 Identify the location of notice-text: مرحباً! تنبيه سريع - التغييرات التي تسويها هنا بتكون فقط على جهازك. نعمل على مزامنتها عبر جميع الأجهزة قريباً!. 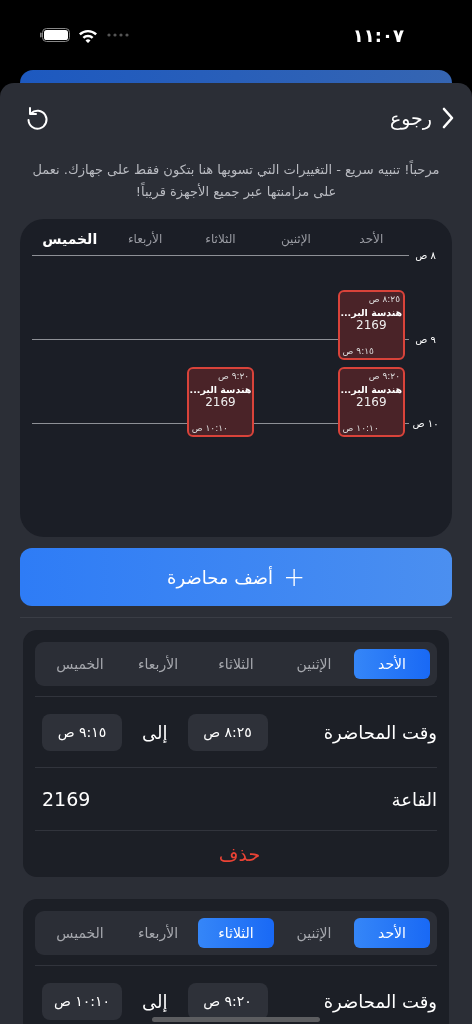
(236, 180).